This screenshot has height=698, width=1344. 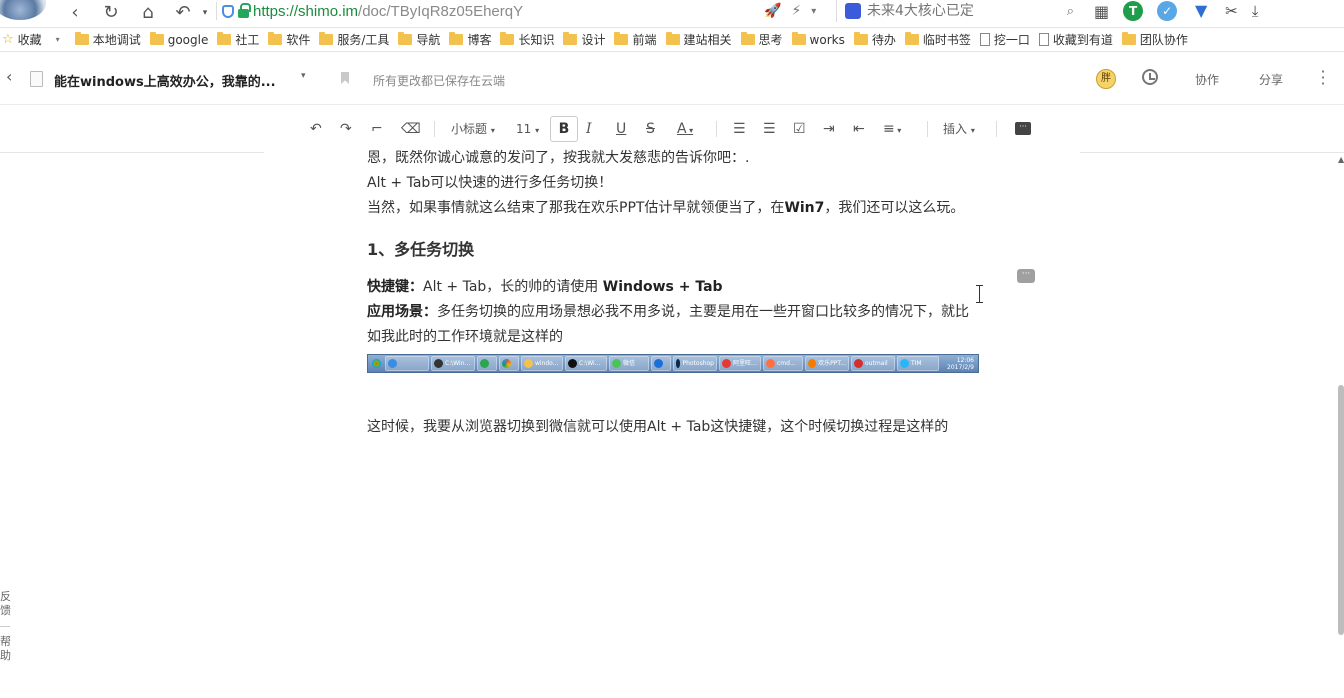 I want to click on taskbar-clock: 12:06 2017/2/9, so click(x=960, y=363).